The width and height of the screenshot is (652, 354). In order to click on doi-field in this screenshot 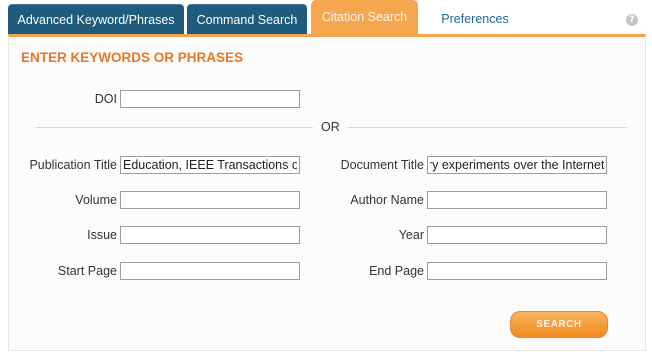, I will do `click(210, 99)`.